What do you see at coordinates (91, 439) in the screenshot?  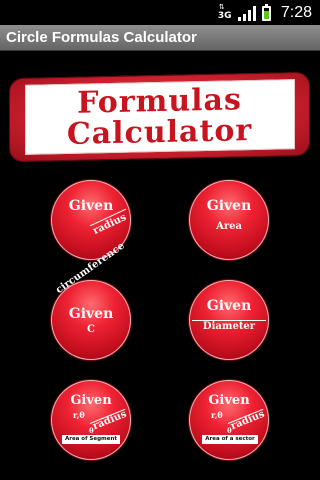 I see `segment-area-label: Area of Segment` at bounding box center [91, 439].